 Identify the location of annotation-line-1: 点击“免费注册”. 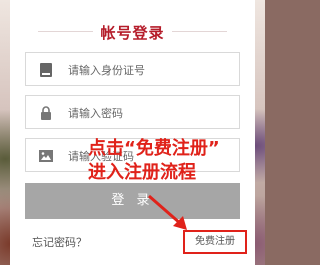
(154, 148).